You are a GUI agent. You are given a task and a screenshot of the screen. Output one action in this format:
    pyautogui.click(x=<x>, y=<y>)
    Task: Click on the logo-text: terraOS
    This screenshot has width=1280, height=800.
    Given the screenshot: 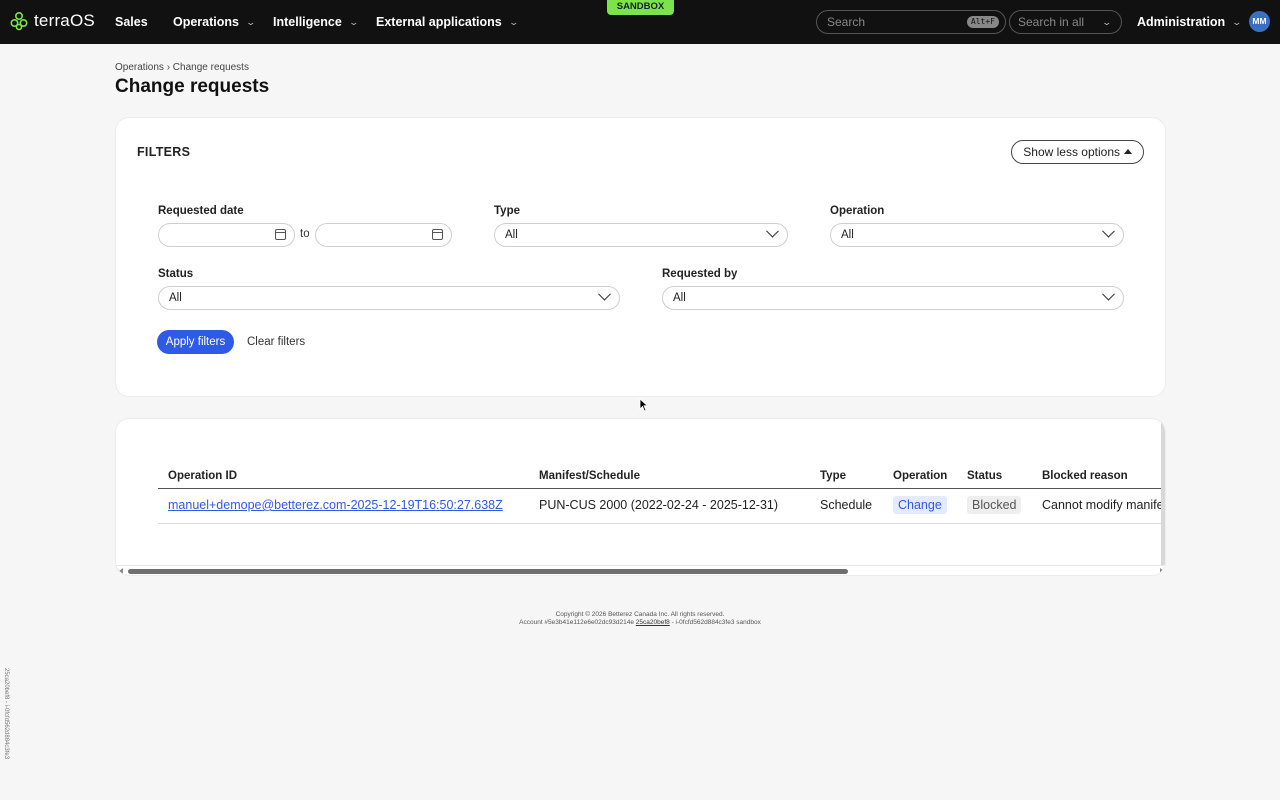 What is the action you would take?
    pyautogui.click(x=64, y=20)
    